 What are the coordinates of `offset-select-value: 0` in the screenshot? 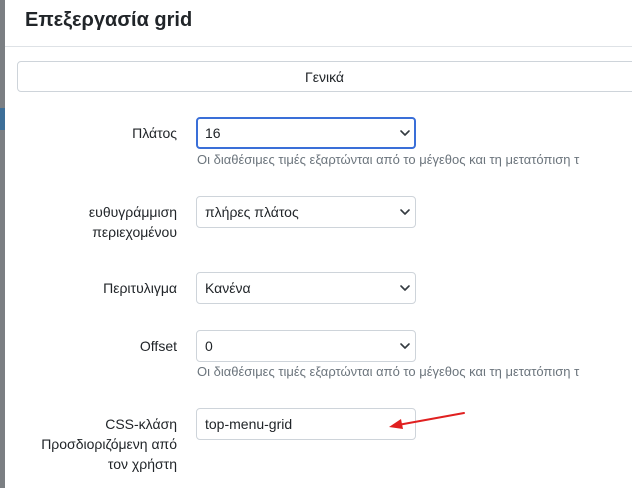 It's located at (209, 346).